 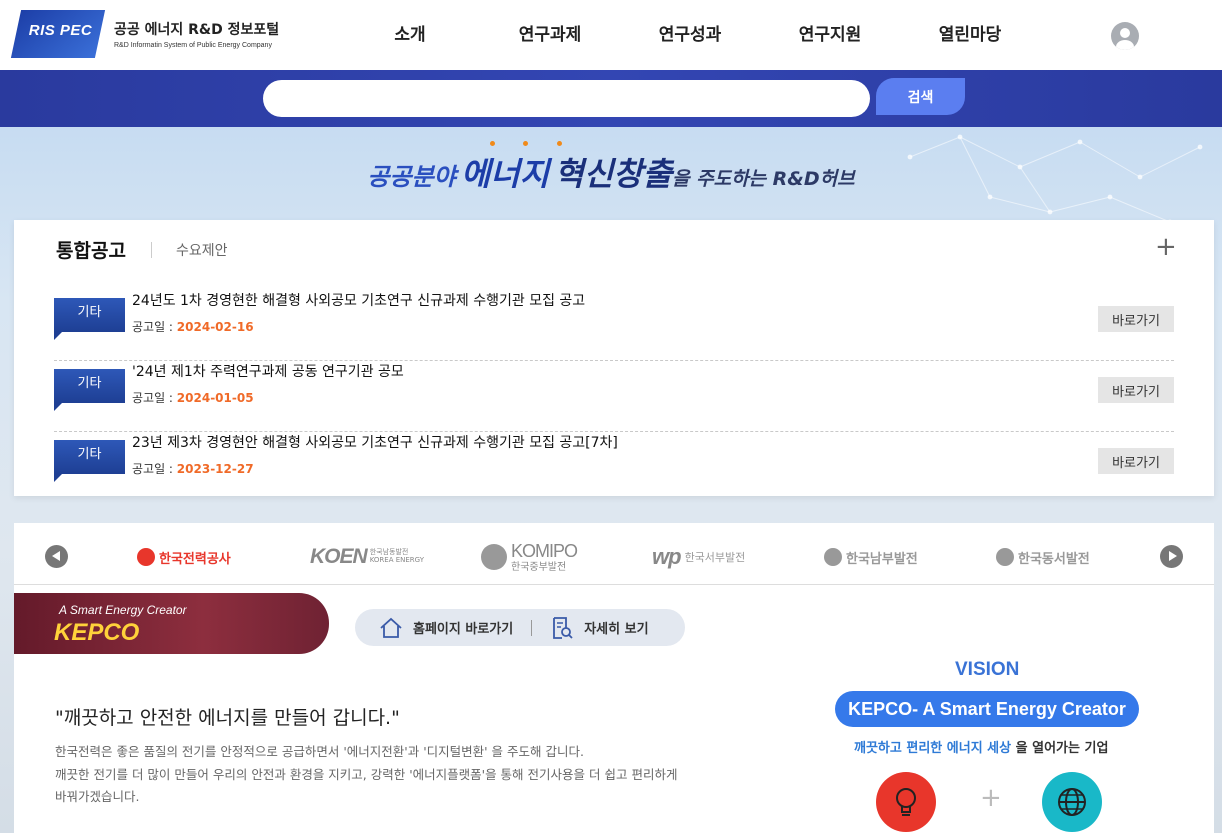 What do you see at coordinates (539, 567) in the screenshot?
I see `logo-komipo-sub: 한국중부발전` at bounding box center [539, 567].